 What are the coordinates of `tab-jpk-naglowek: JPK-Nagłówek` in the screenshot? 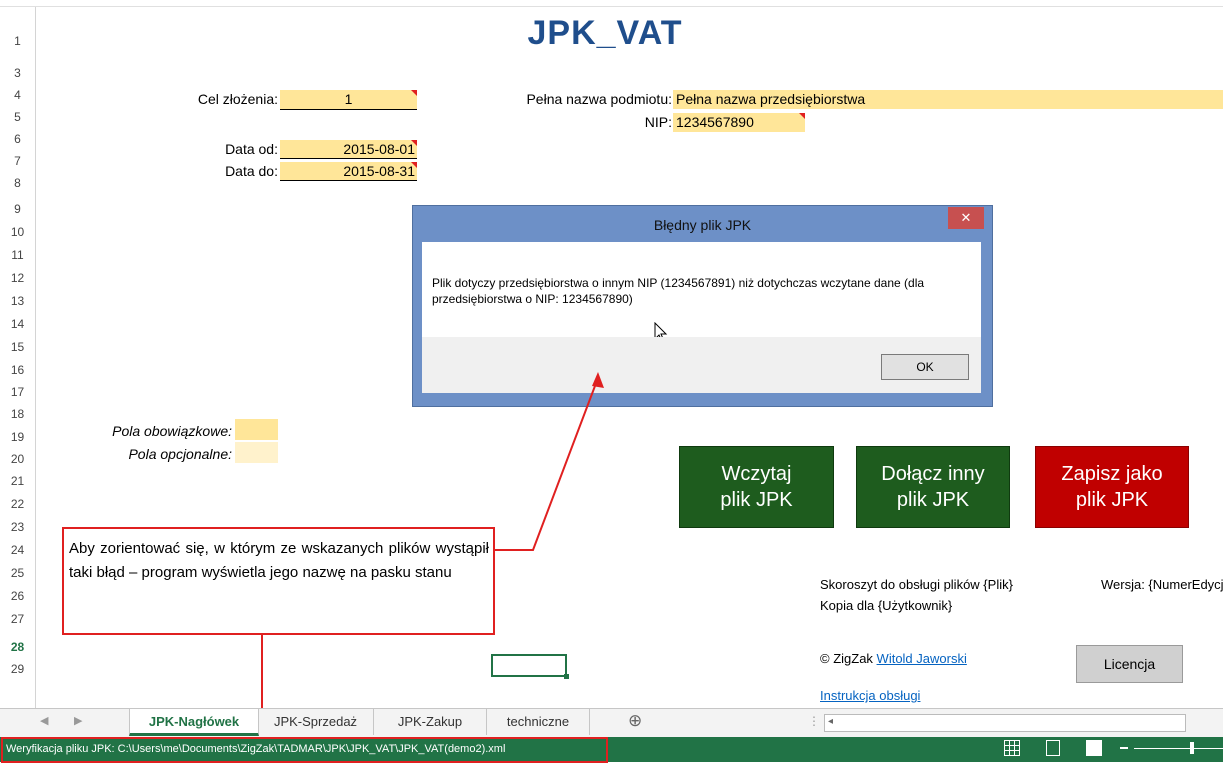 It's located at (194, 722).